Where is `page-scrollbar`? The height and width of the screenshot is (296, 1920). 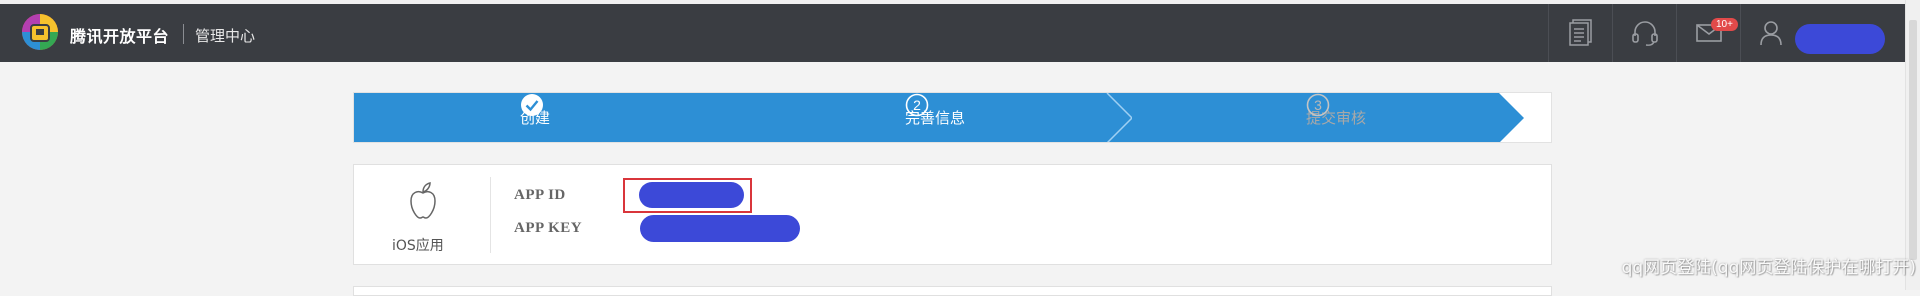 page-scrollbar is located at coordinates (1912, 145).